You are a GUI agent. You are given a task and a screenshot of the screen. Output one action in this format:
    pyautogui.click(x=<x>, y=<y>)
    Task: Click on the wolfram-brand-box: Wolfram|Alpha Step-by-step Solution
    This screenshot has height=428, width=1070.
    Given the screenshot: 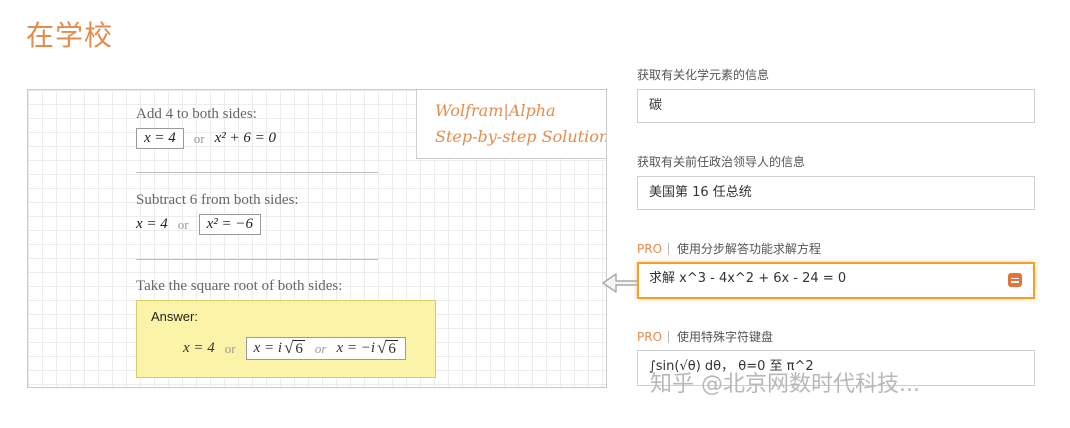 What is the action you would take?
    pyautogui.click(x=511, y=124)
    